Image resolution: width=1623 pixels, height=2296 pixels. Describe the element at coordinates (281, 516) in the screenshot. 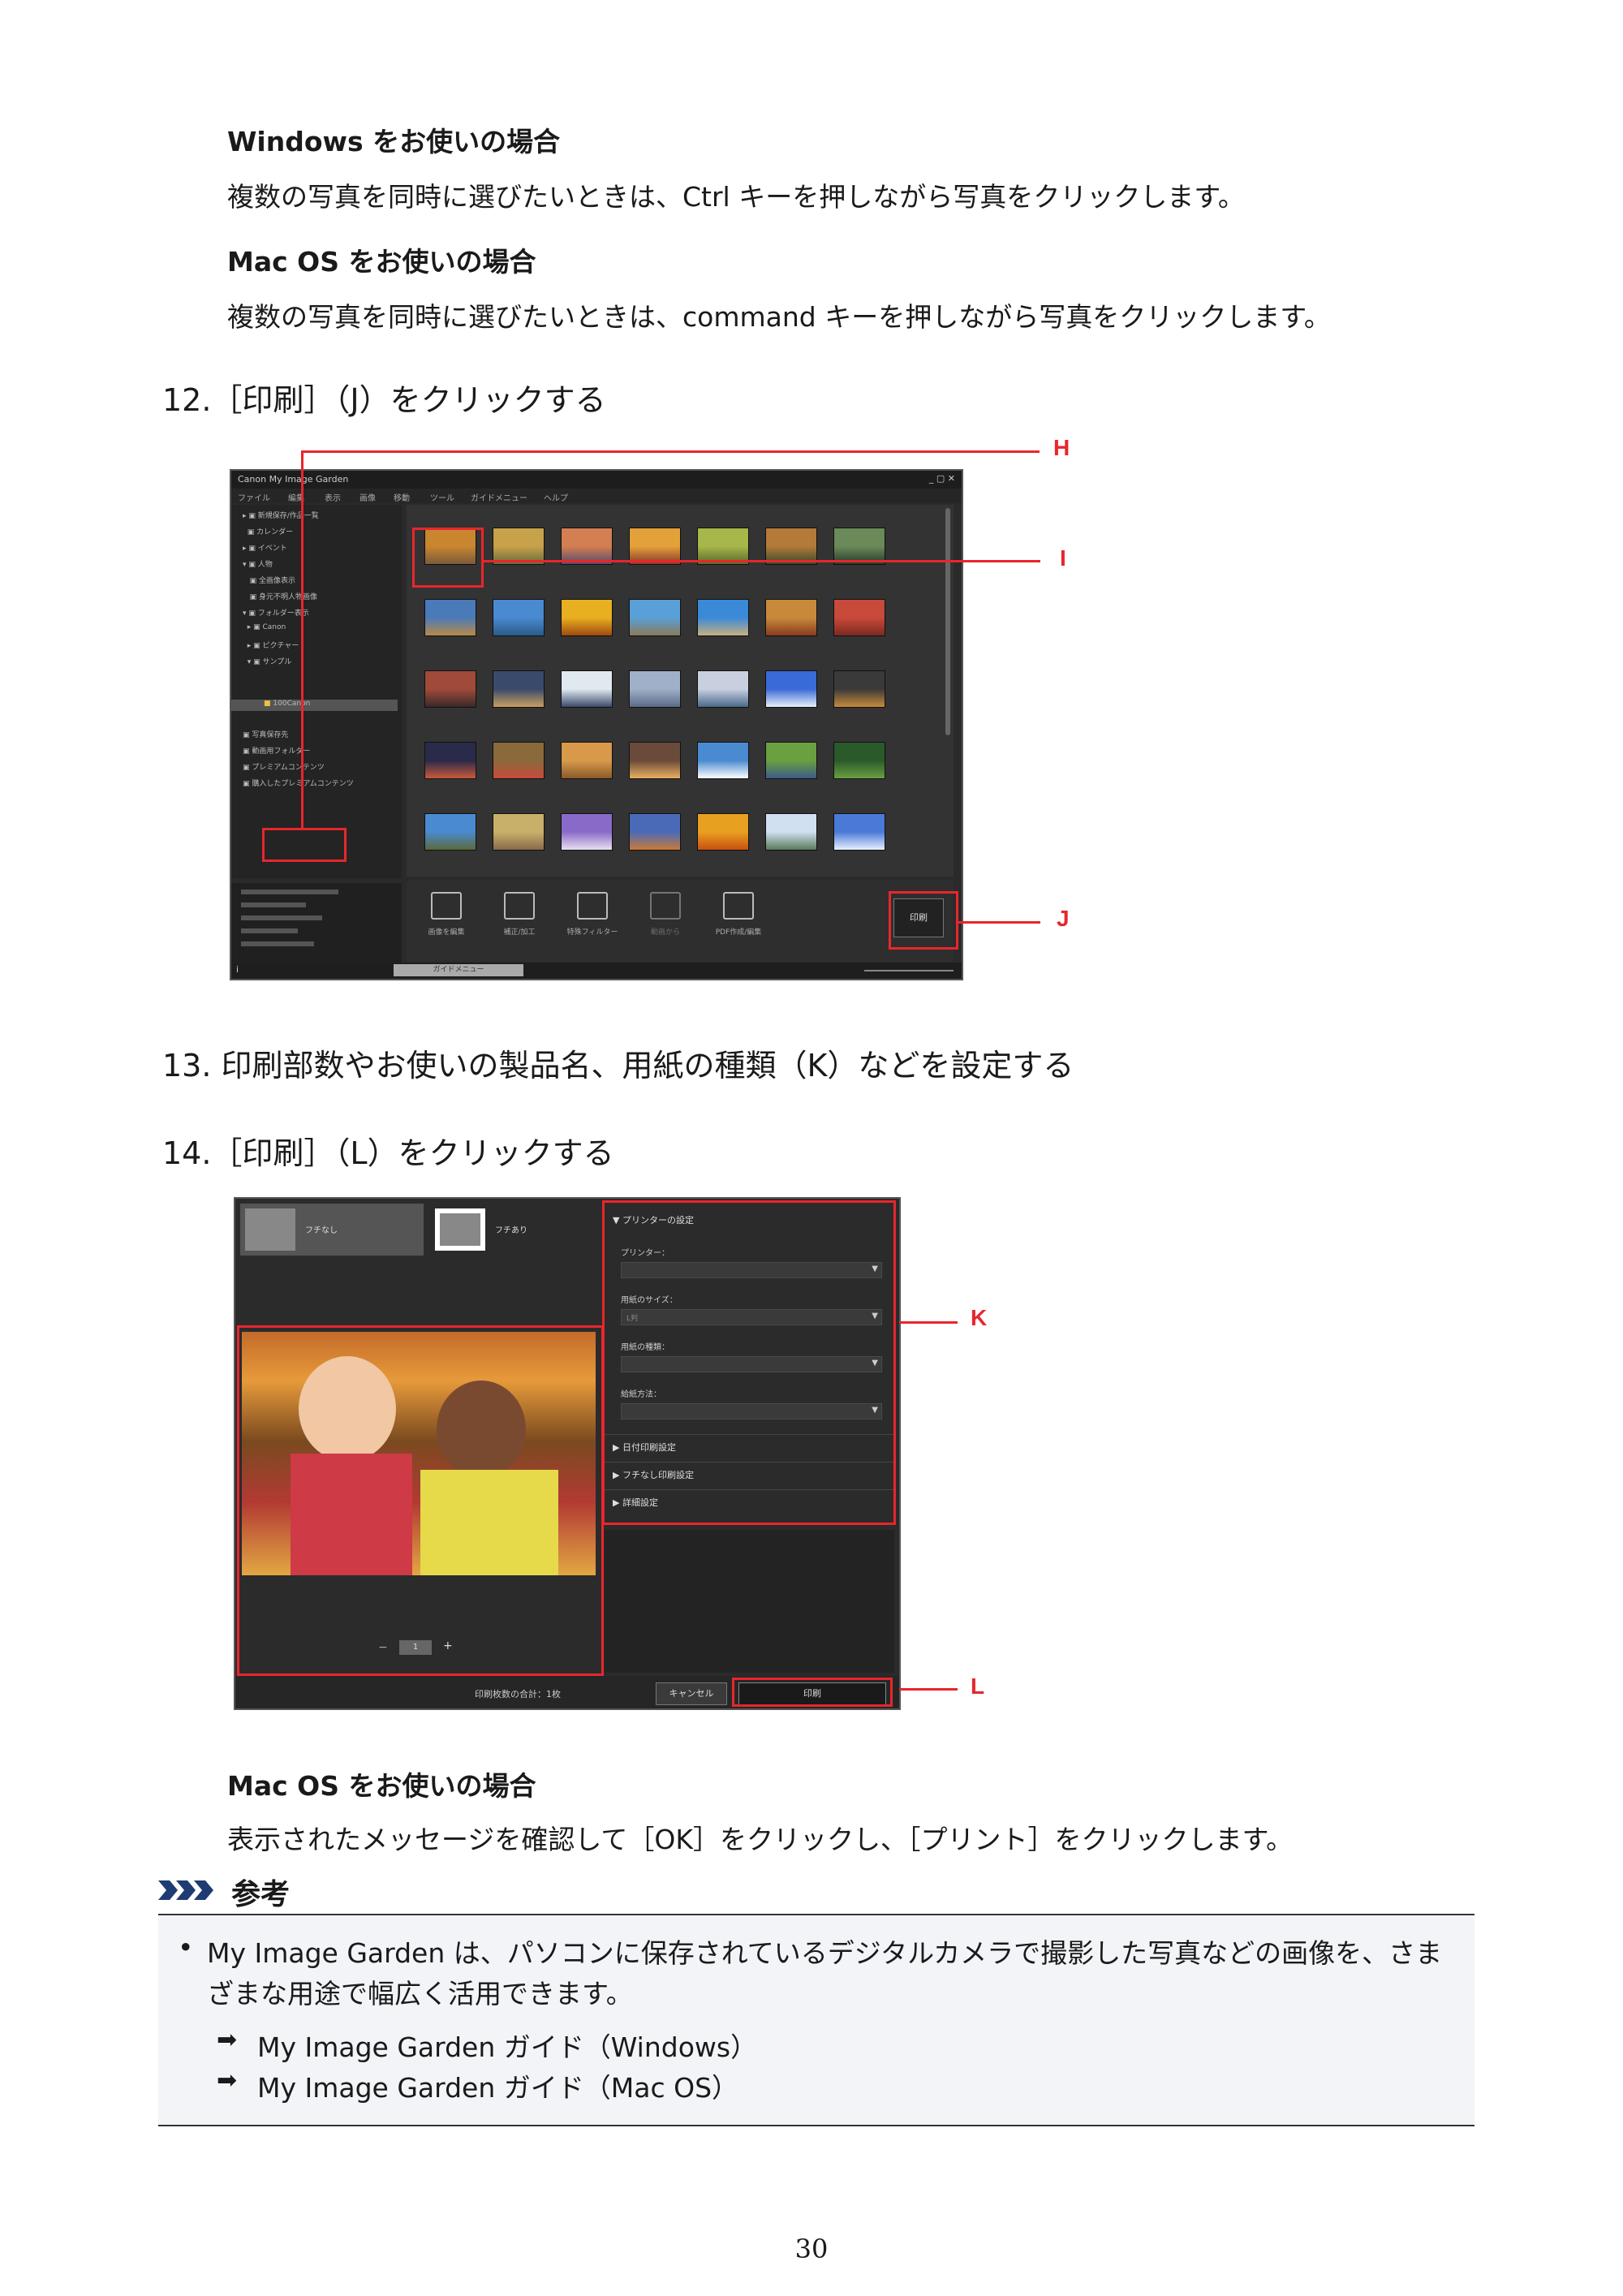

I see `tree-item: ▸ ▣ 新規保存/作品一覧` at that location.